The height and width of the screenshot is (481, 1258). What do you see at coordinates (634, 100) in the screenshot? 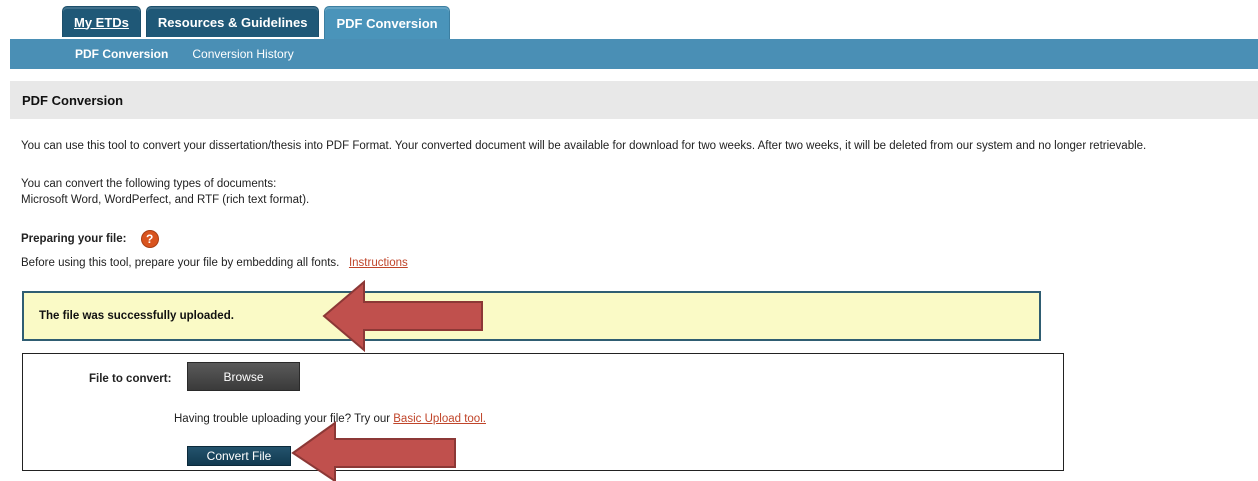
I see `page-header: PDF Conversion` at bounding box center [634, 100].